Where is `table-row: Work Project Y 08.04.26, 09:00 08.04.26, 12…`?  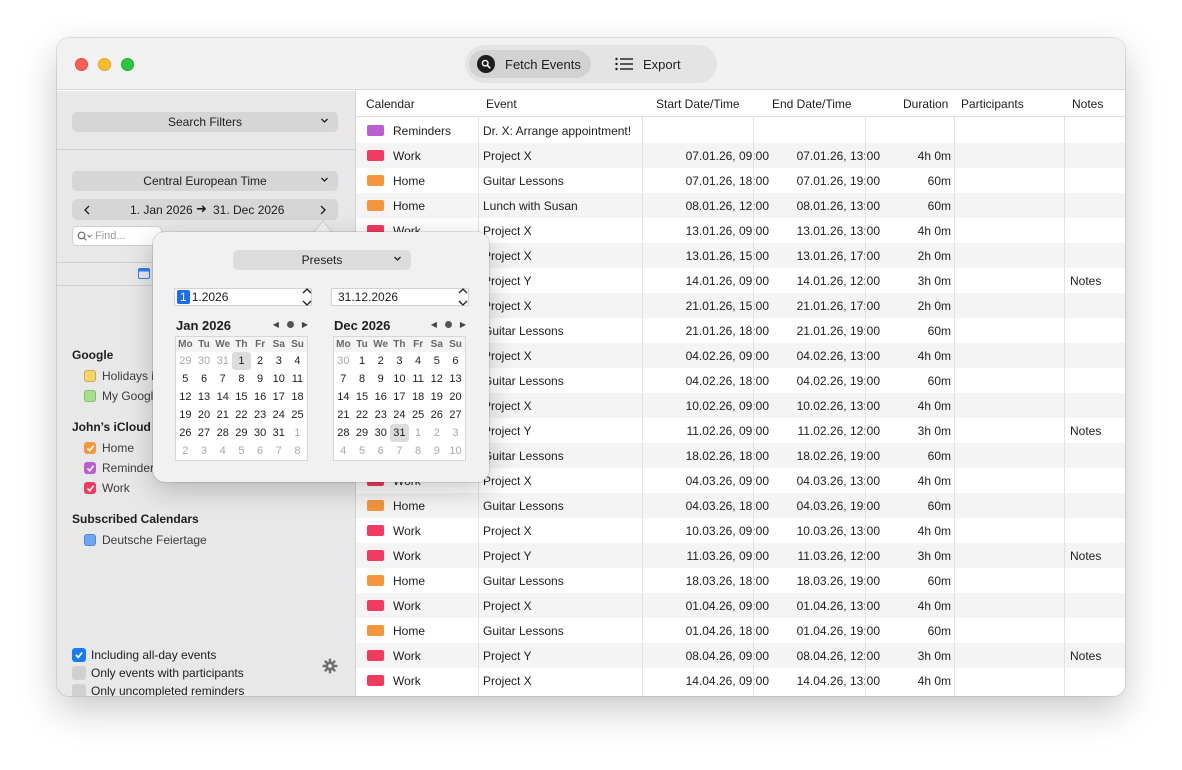 table-row: Work Project Y 08.04.26, 09:00 08.04.26, 12… is located at coordinates (740, 655).